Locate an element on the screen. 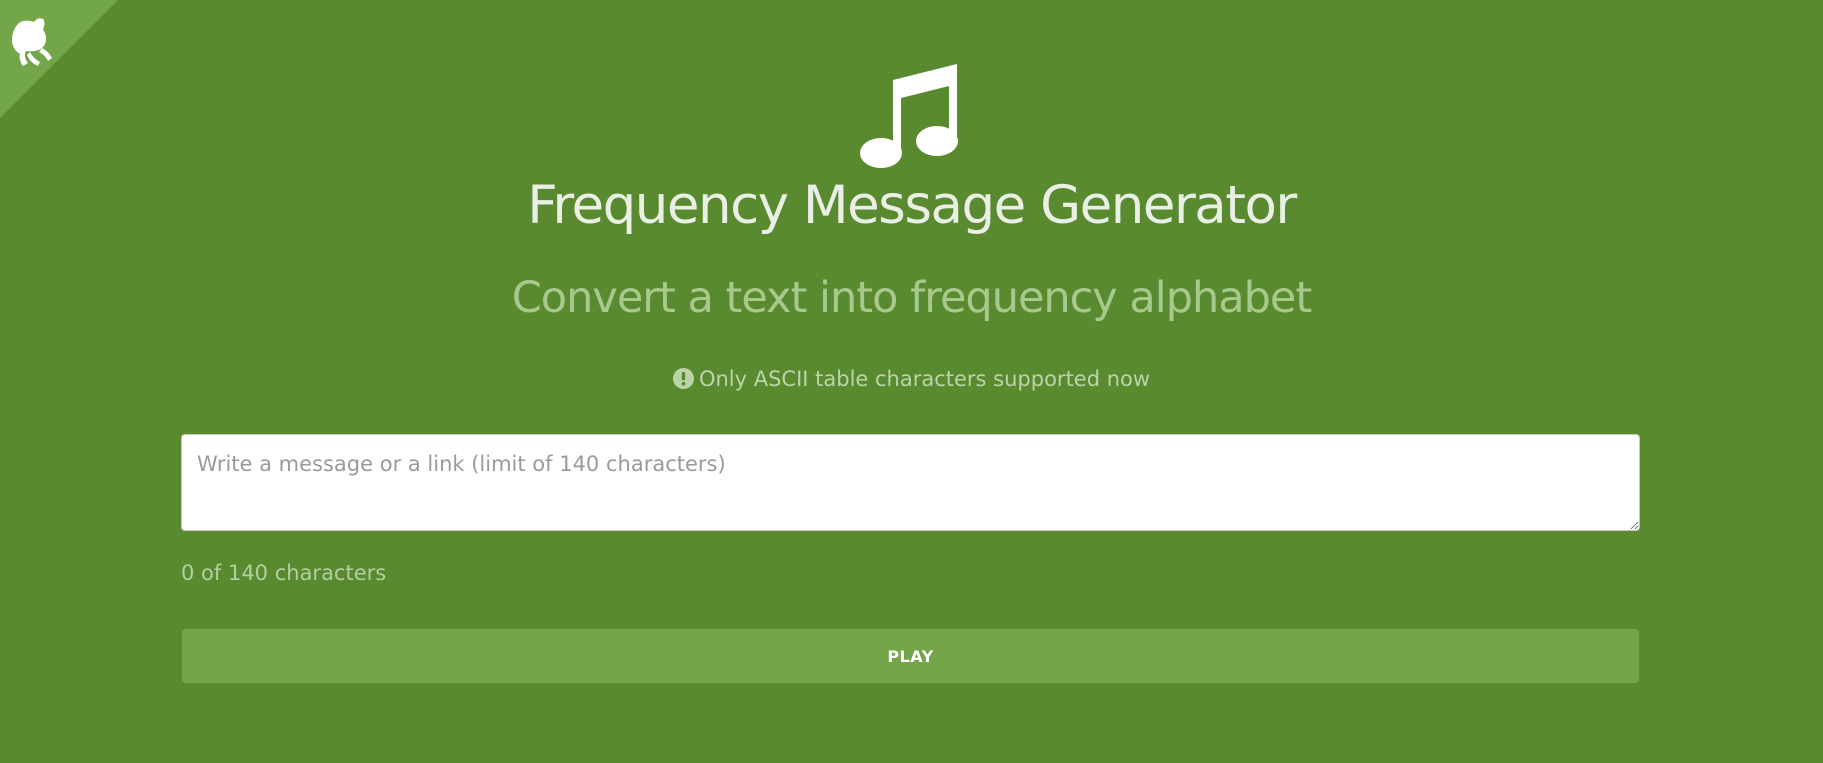 This screenshot has height=763, width=1823. message-input is located at coordinates (910, 482).